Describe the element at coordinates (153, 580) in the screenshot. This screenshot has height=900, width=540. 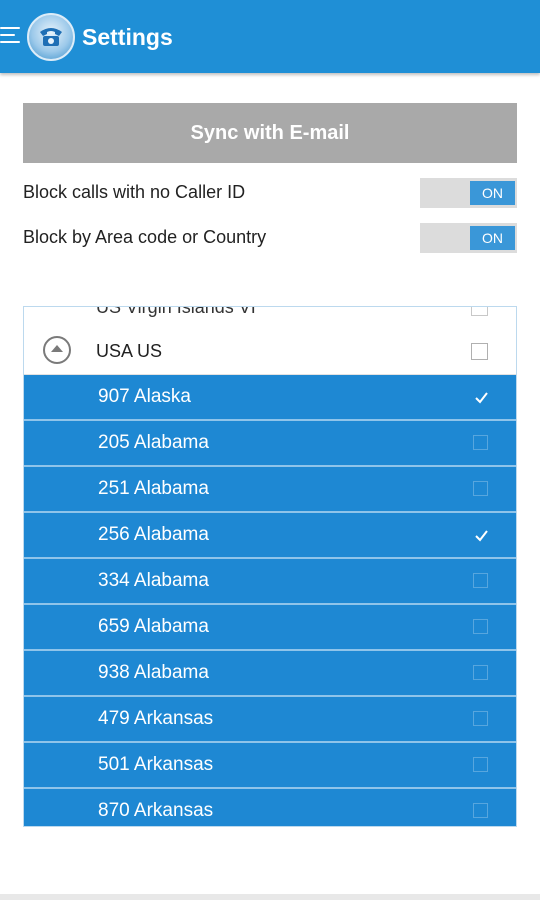
I see `list-item-label: 334 Alabama` at that location.